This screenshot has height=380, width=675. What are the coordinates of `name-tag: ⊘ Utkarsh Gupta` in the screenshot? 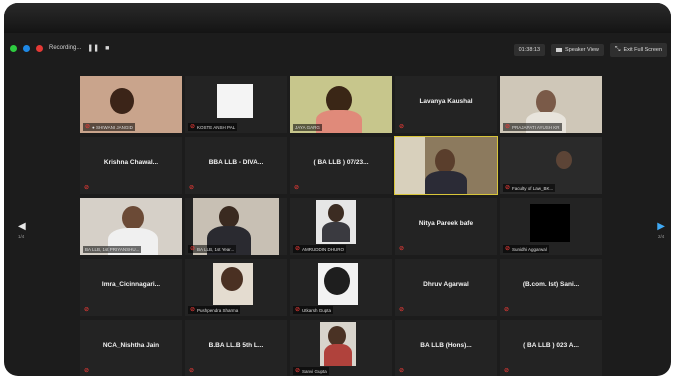 It's located at (313, 310).